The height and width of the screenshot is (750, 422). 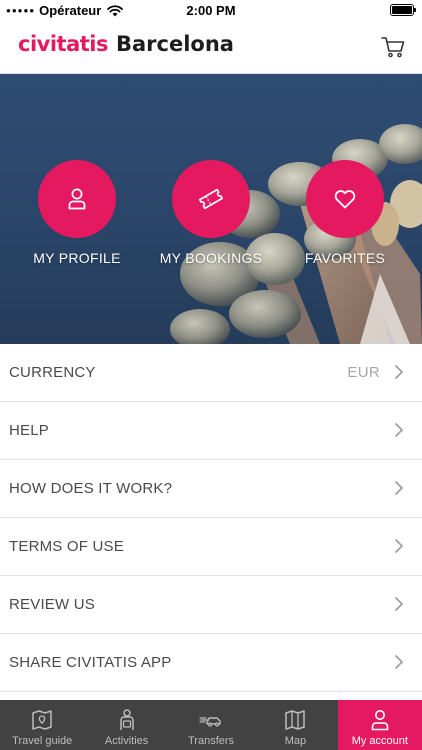 What do you see at coordinates (77, 258) in the screenshot?
I see `my-profile-label: MY PROFILE` at bounding box center [77, 258].